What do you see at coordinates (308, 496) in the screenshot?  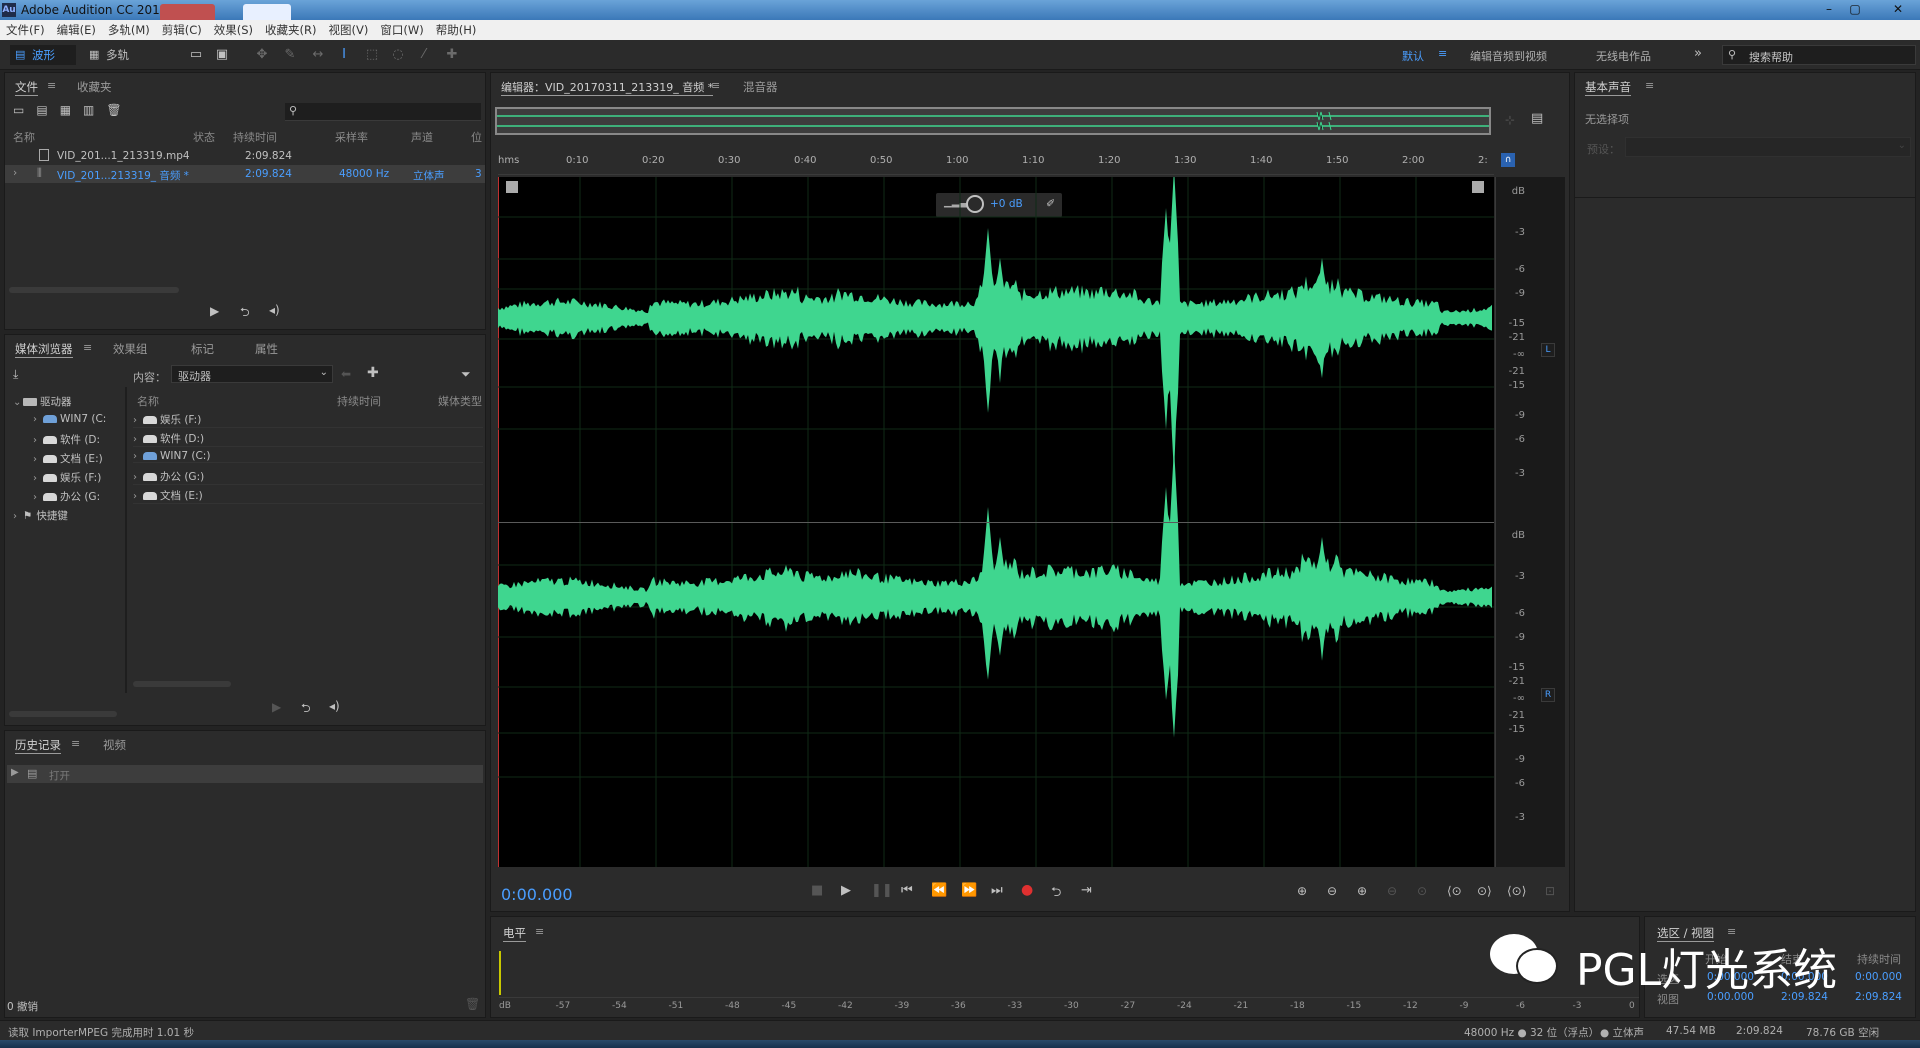 I see `list-item: › 文档 (E:)` at bounding box center [308, 496].